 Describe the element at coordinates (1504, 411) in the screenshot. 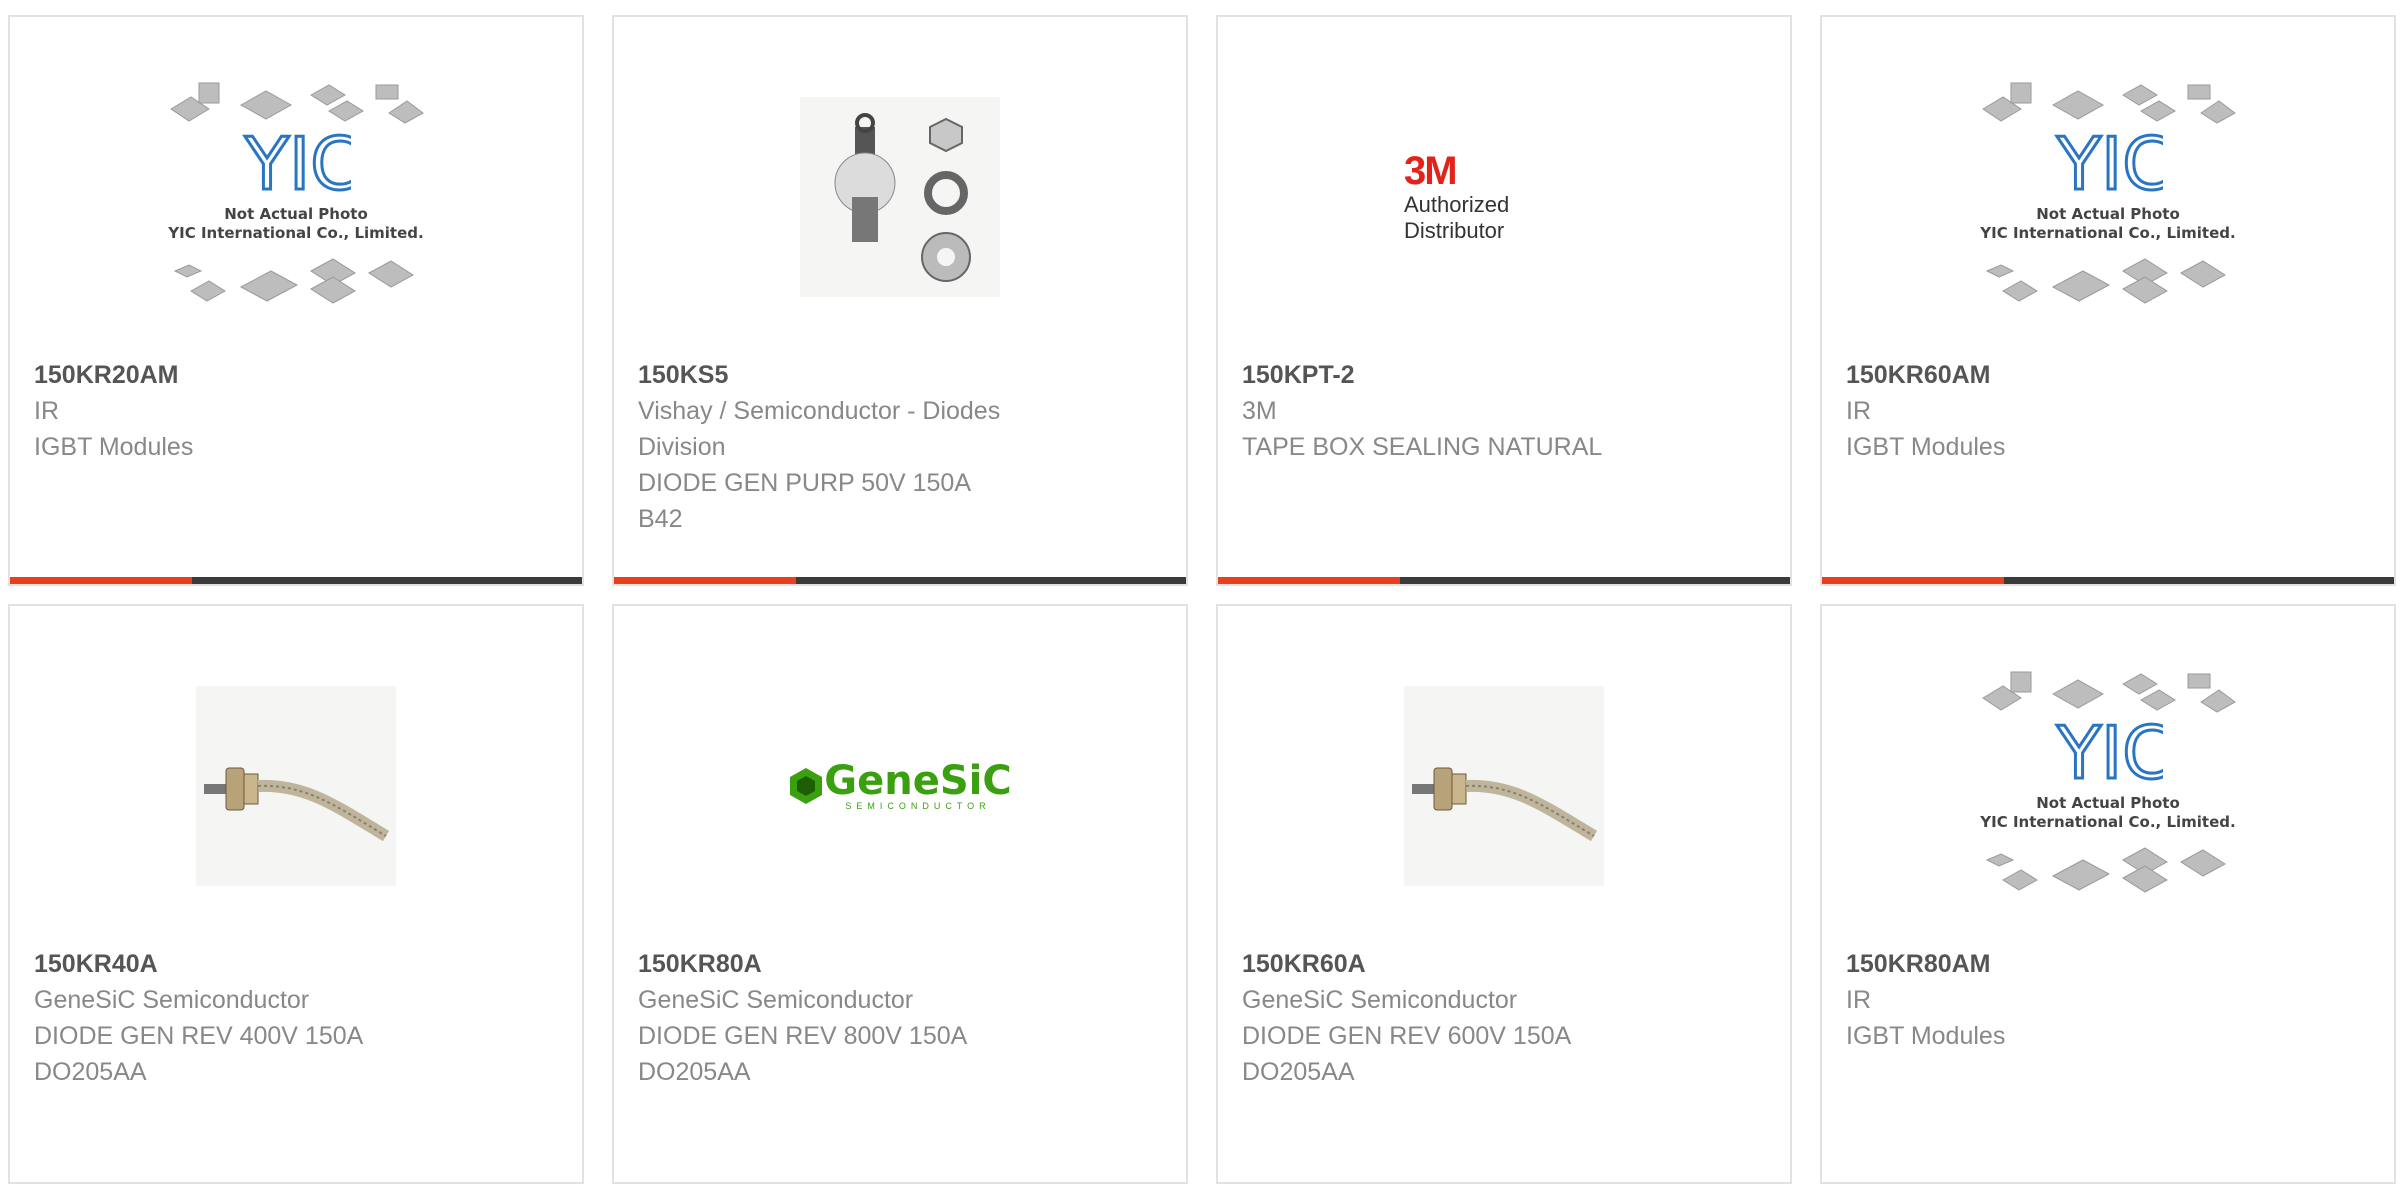

I see `product-info: 150KPT-2 3M TAPE BOX SEALING NATURAL` at that location.